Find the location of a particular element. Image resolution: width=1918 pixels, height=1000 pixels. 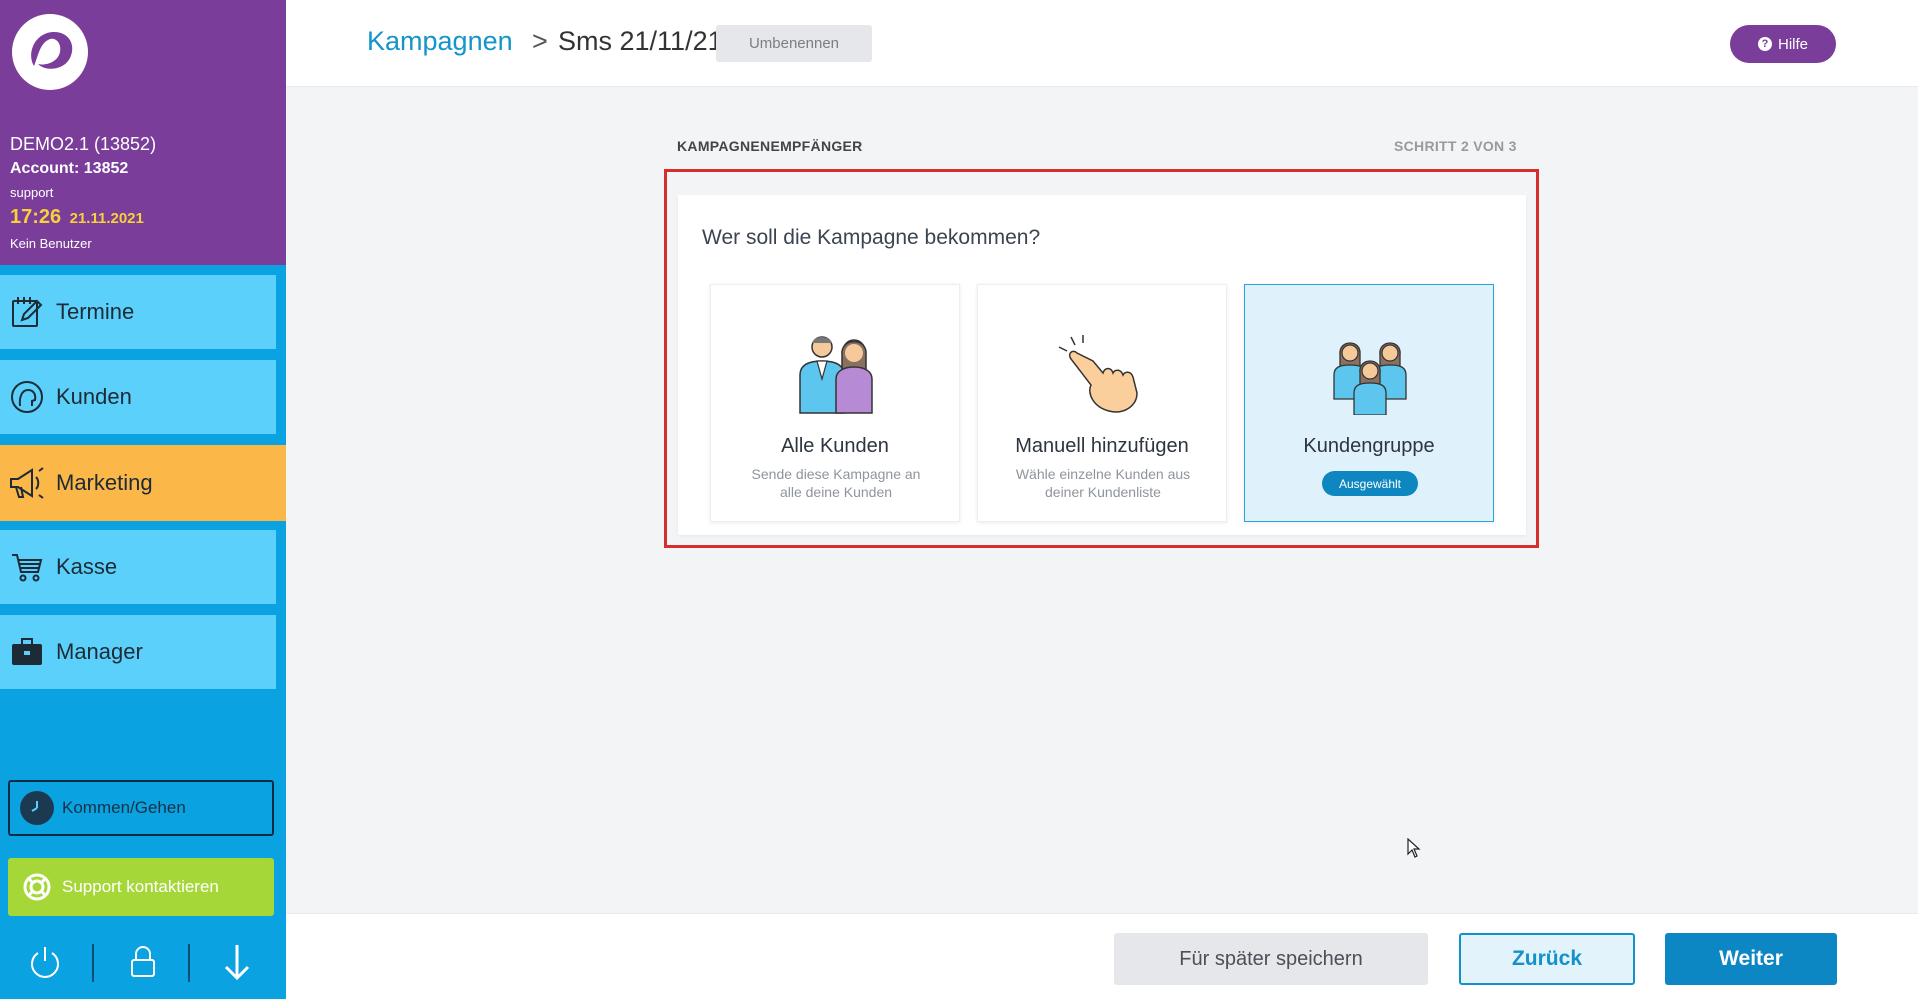

step-indicator: SCHRITT 2 VON 3 is located at coordinates (1455, 146).